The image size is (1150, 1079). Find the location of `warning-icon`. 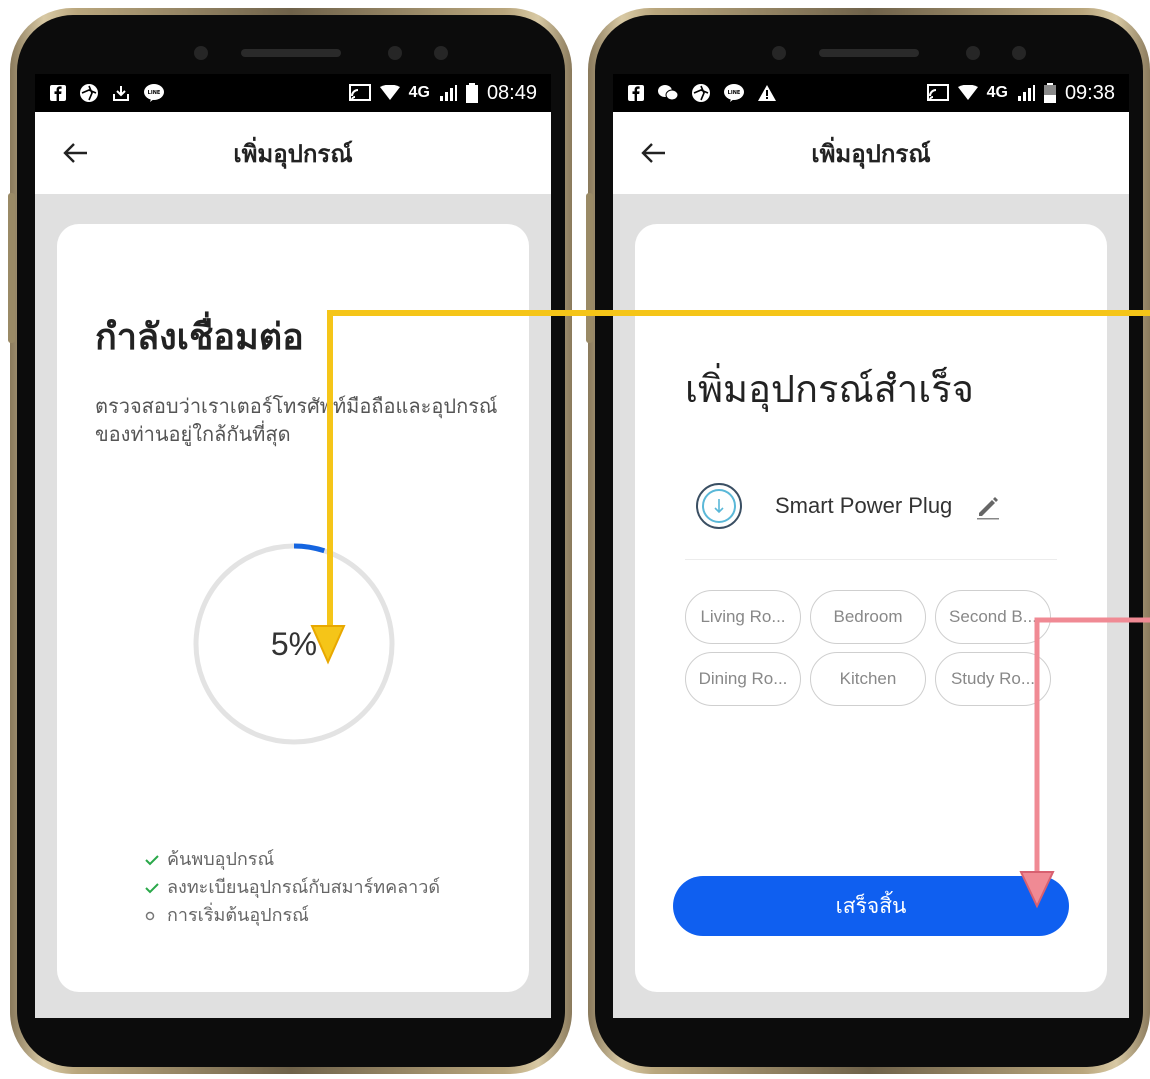

warning-icon is located at coordinates (767, 93).